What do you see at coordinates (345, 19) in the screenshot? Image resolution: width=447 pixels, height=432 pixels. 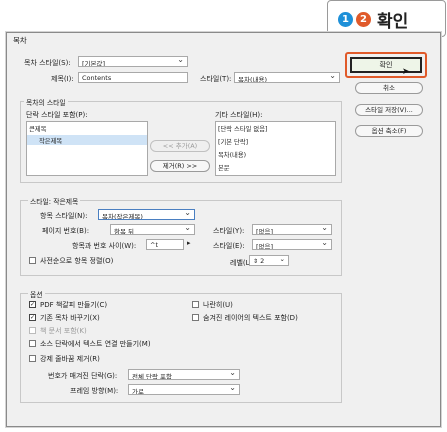 I see `step-badge-1: 1` at bounding box center [345, 19].